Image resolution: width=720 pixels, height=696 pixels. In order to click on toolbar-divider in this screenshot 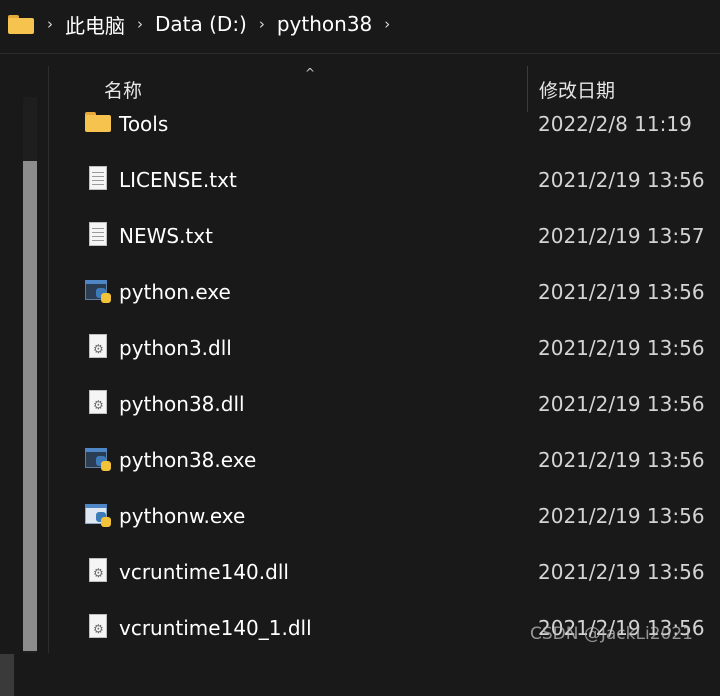, I will do `click(360, 53)`.